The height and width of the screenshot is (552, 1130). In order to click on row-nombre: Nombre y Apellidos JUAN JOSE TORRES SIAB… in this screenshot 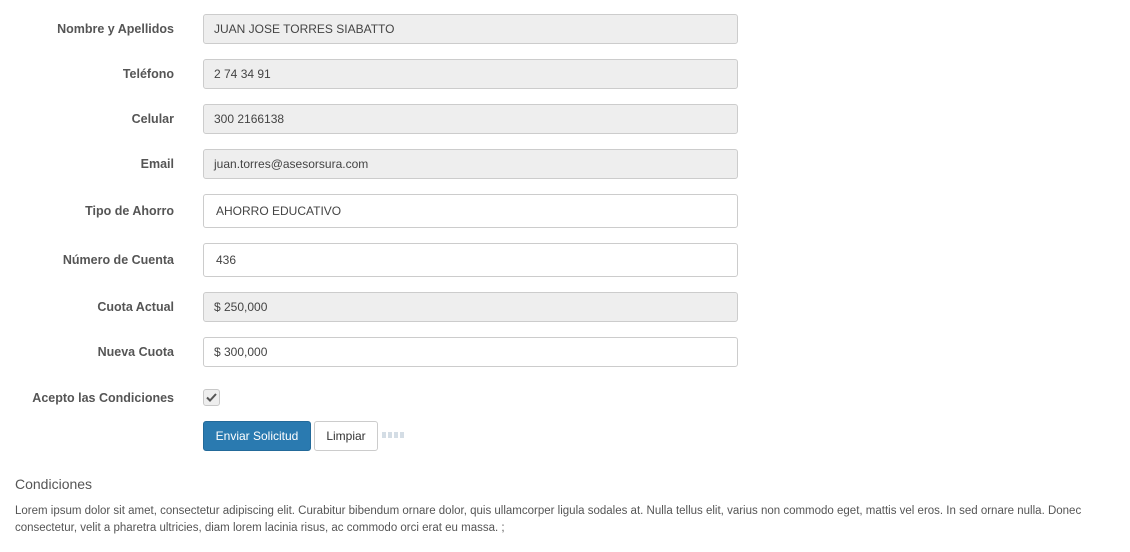, I will do `click(565, 29)`.